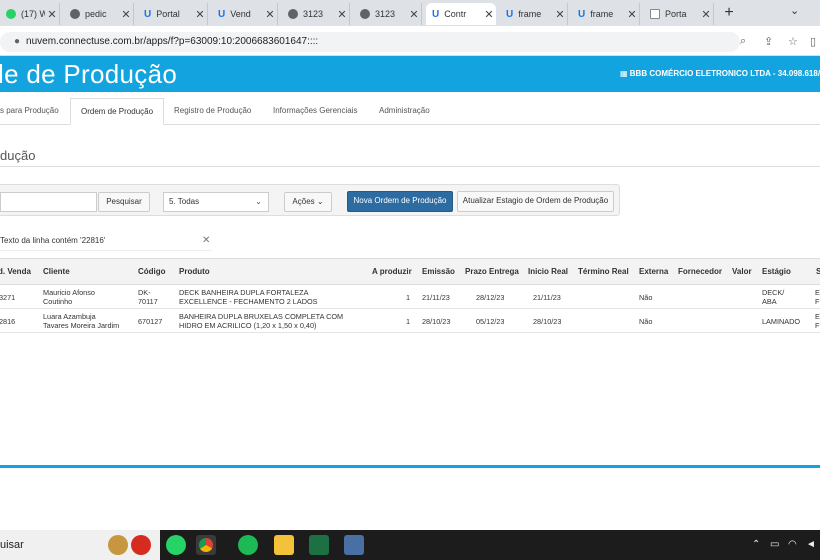 The width and height of the screenshot is (820, 560). What do you see at coordinates (776, 272) in the screenshot?
I see `col-estagio: Estágio` at bounding box center [776, 272].